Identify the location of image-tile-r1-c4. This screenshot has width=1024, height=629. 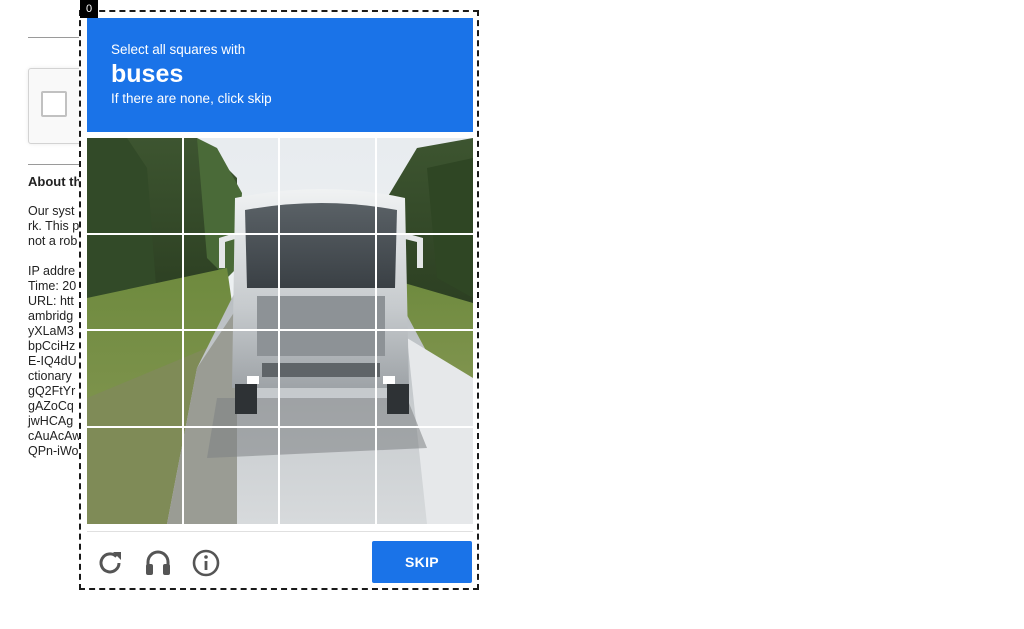
(424, 186).